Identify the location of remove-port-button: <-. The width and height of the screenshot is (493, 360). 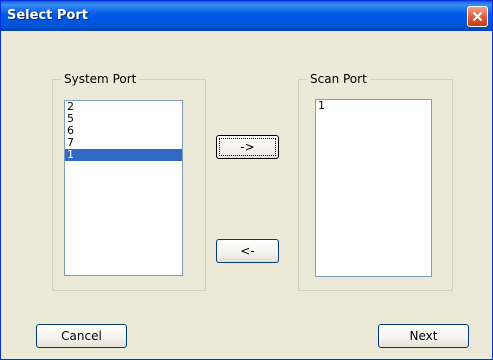
(247, 251).